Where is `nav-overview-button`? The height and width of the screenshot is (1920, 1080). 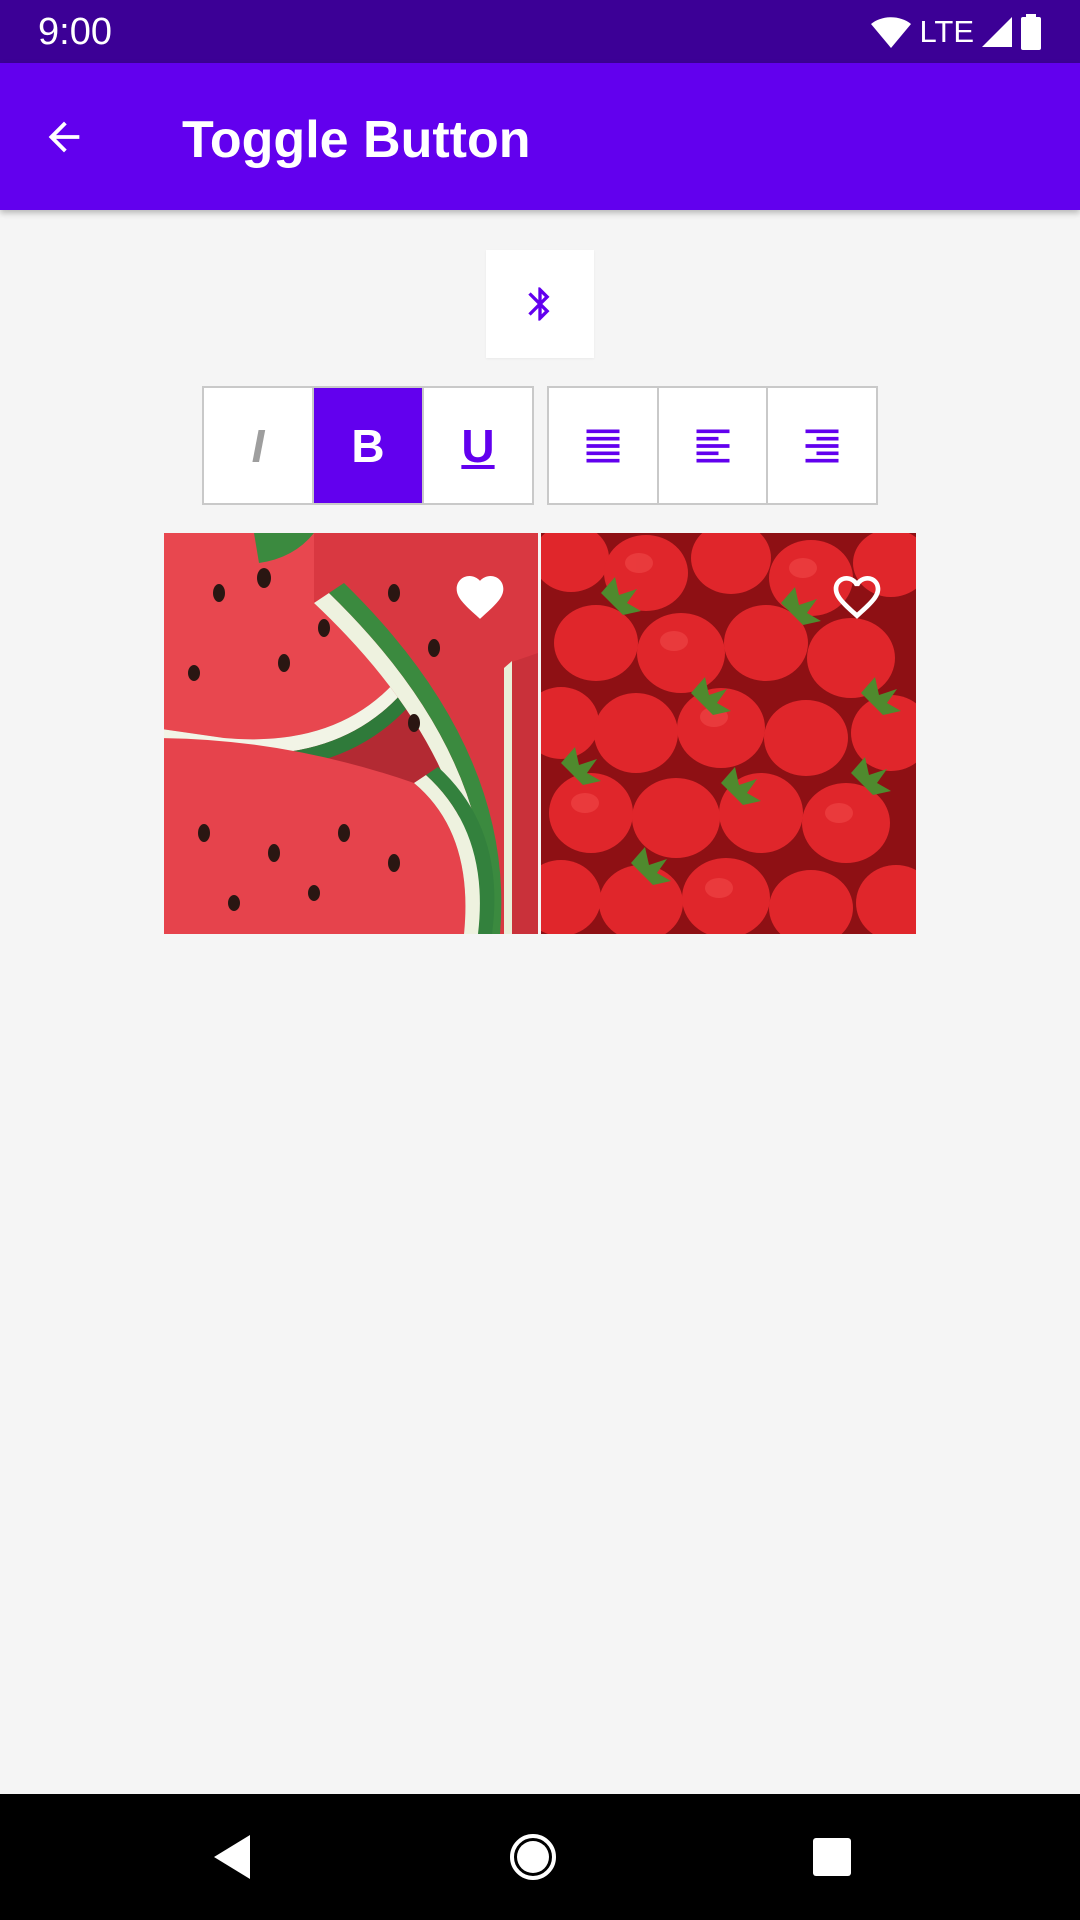
nav-overview-button is located at coordinates (832, 1857).